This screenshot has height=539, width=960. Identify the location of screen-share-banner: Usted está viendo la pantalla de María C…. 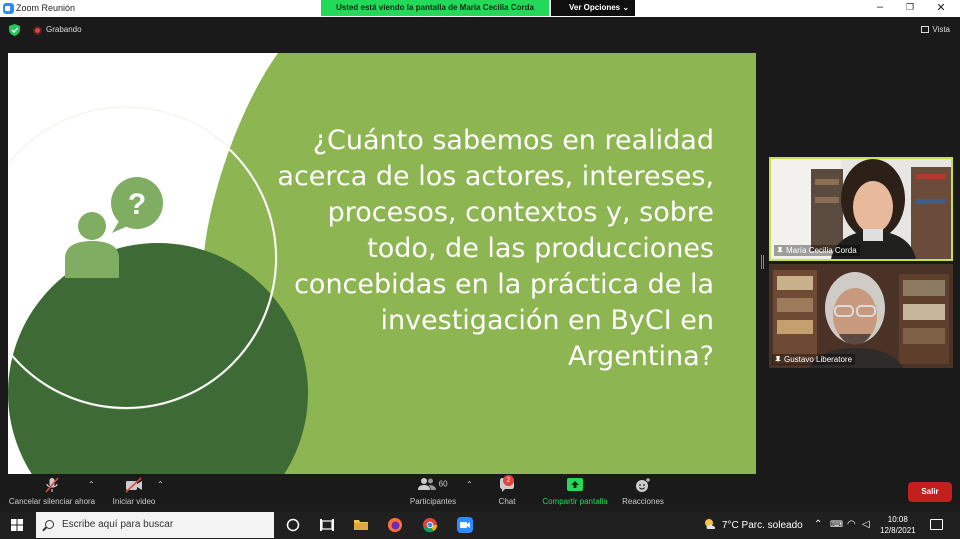
(435, 8).